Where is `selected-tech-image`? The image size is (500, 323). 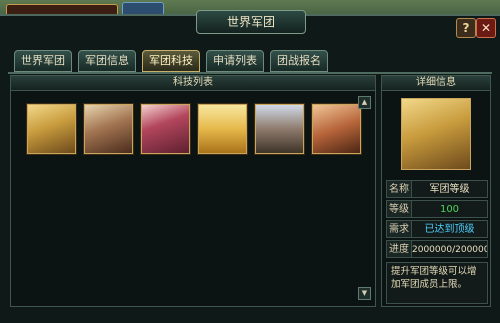 selected-tech-image is located at coordinates (436, 134).